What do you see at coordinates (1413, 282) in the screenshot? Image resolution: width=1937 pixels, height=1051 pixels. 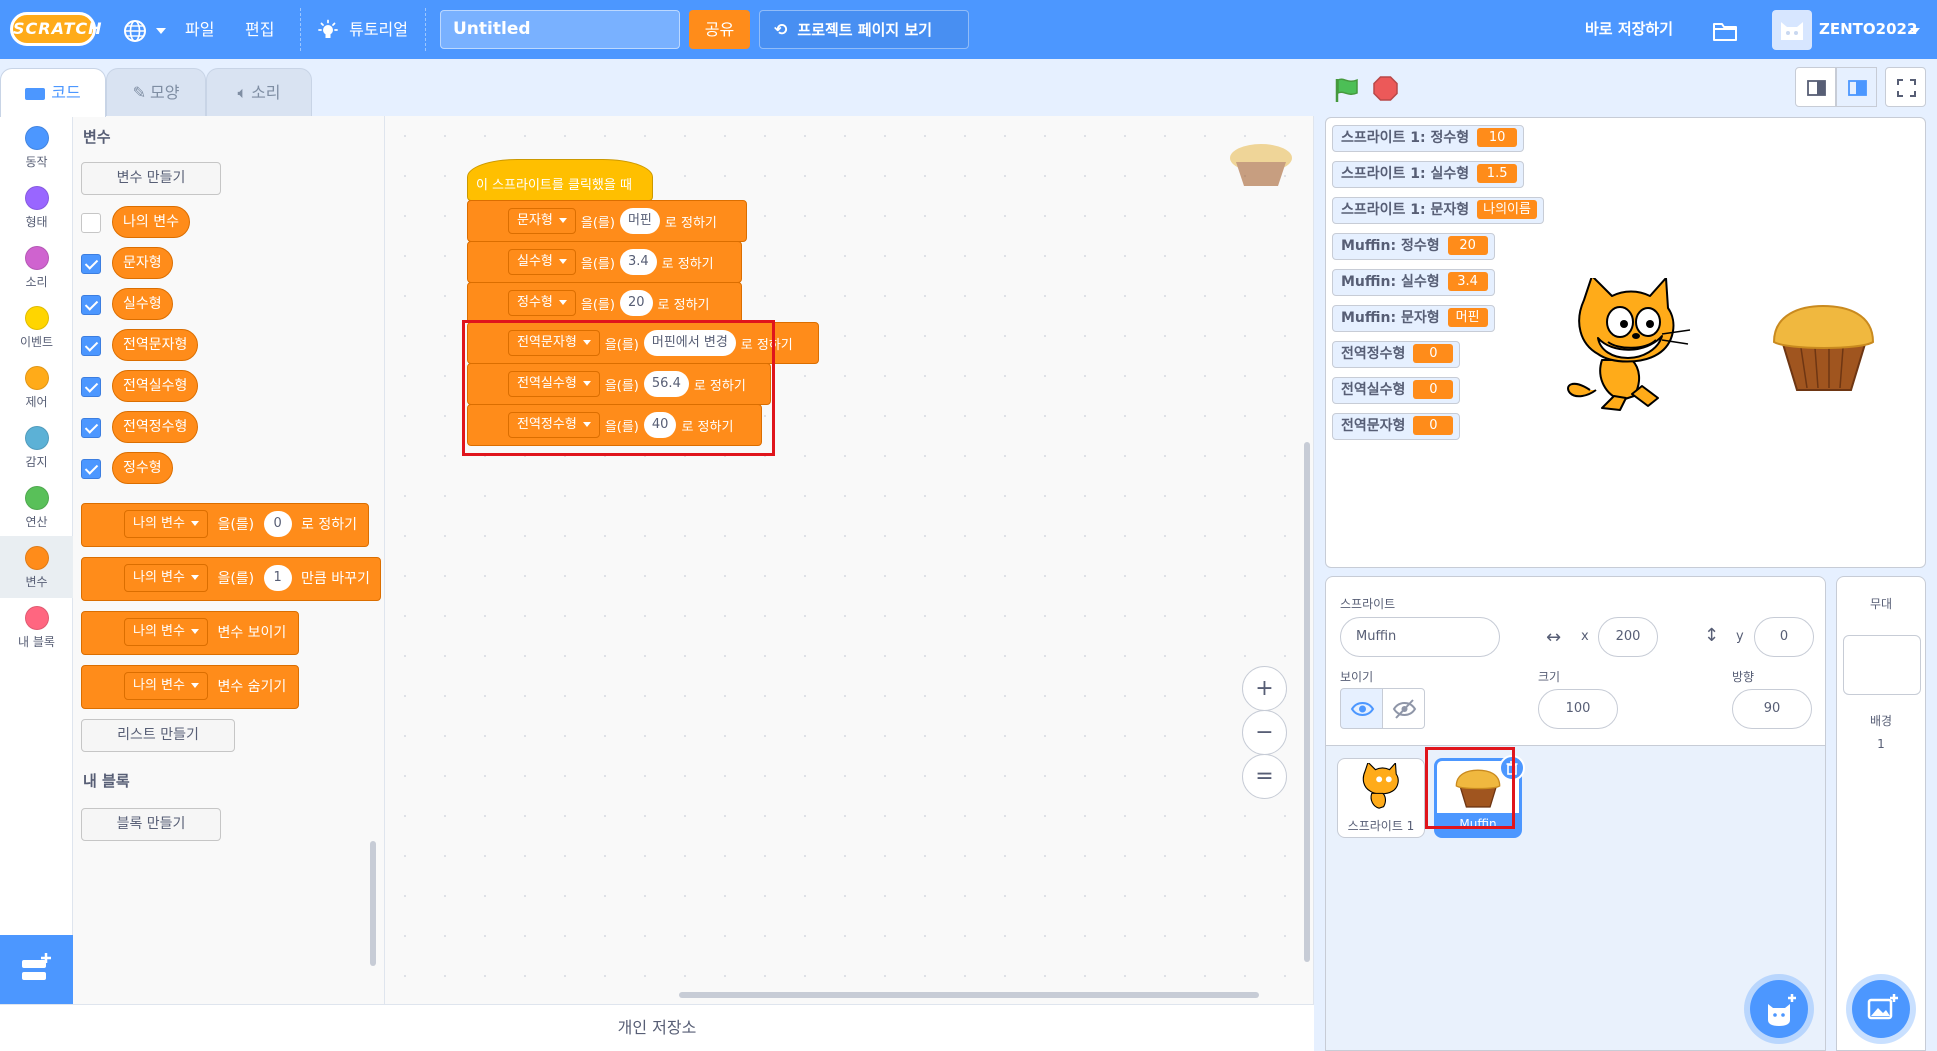 I see `variable-monitor: Muffin: 실수형 3.4` at bounding box center [1413, 282].